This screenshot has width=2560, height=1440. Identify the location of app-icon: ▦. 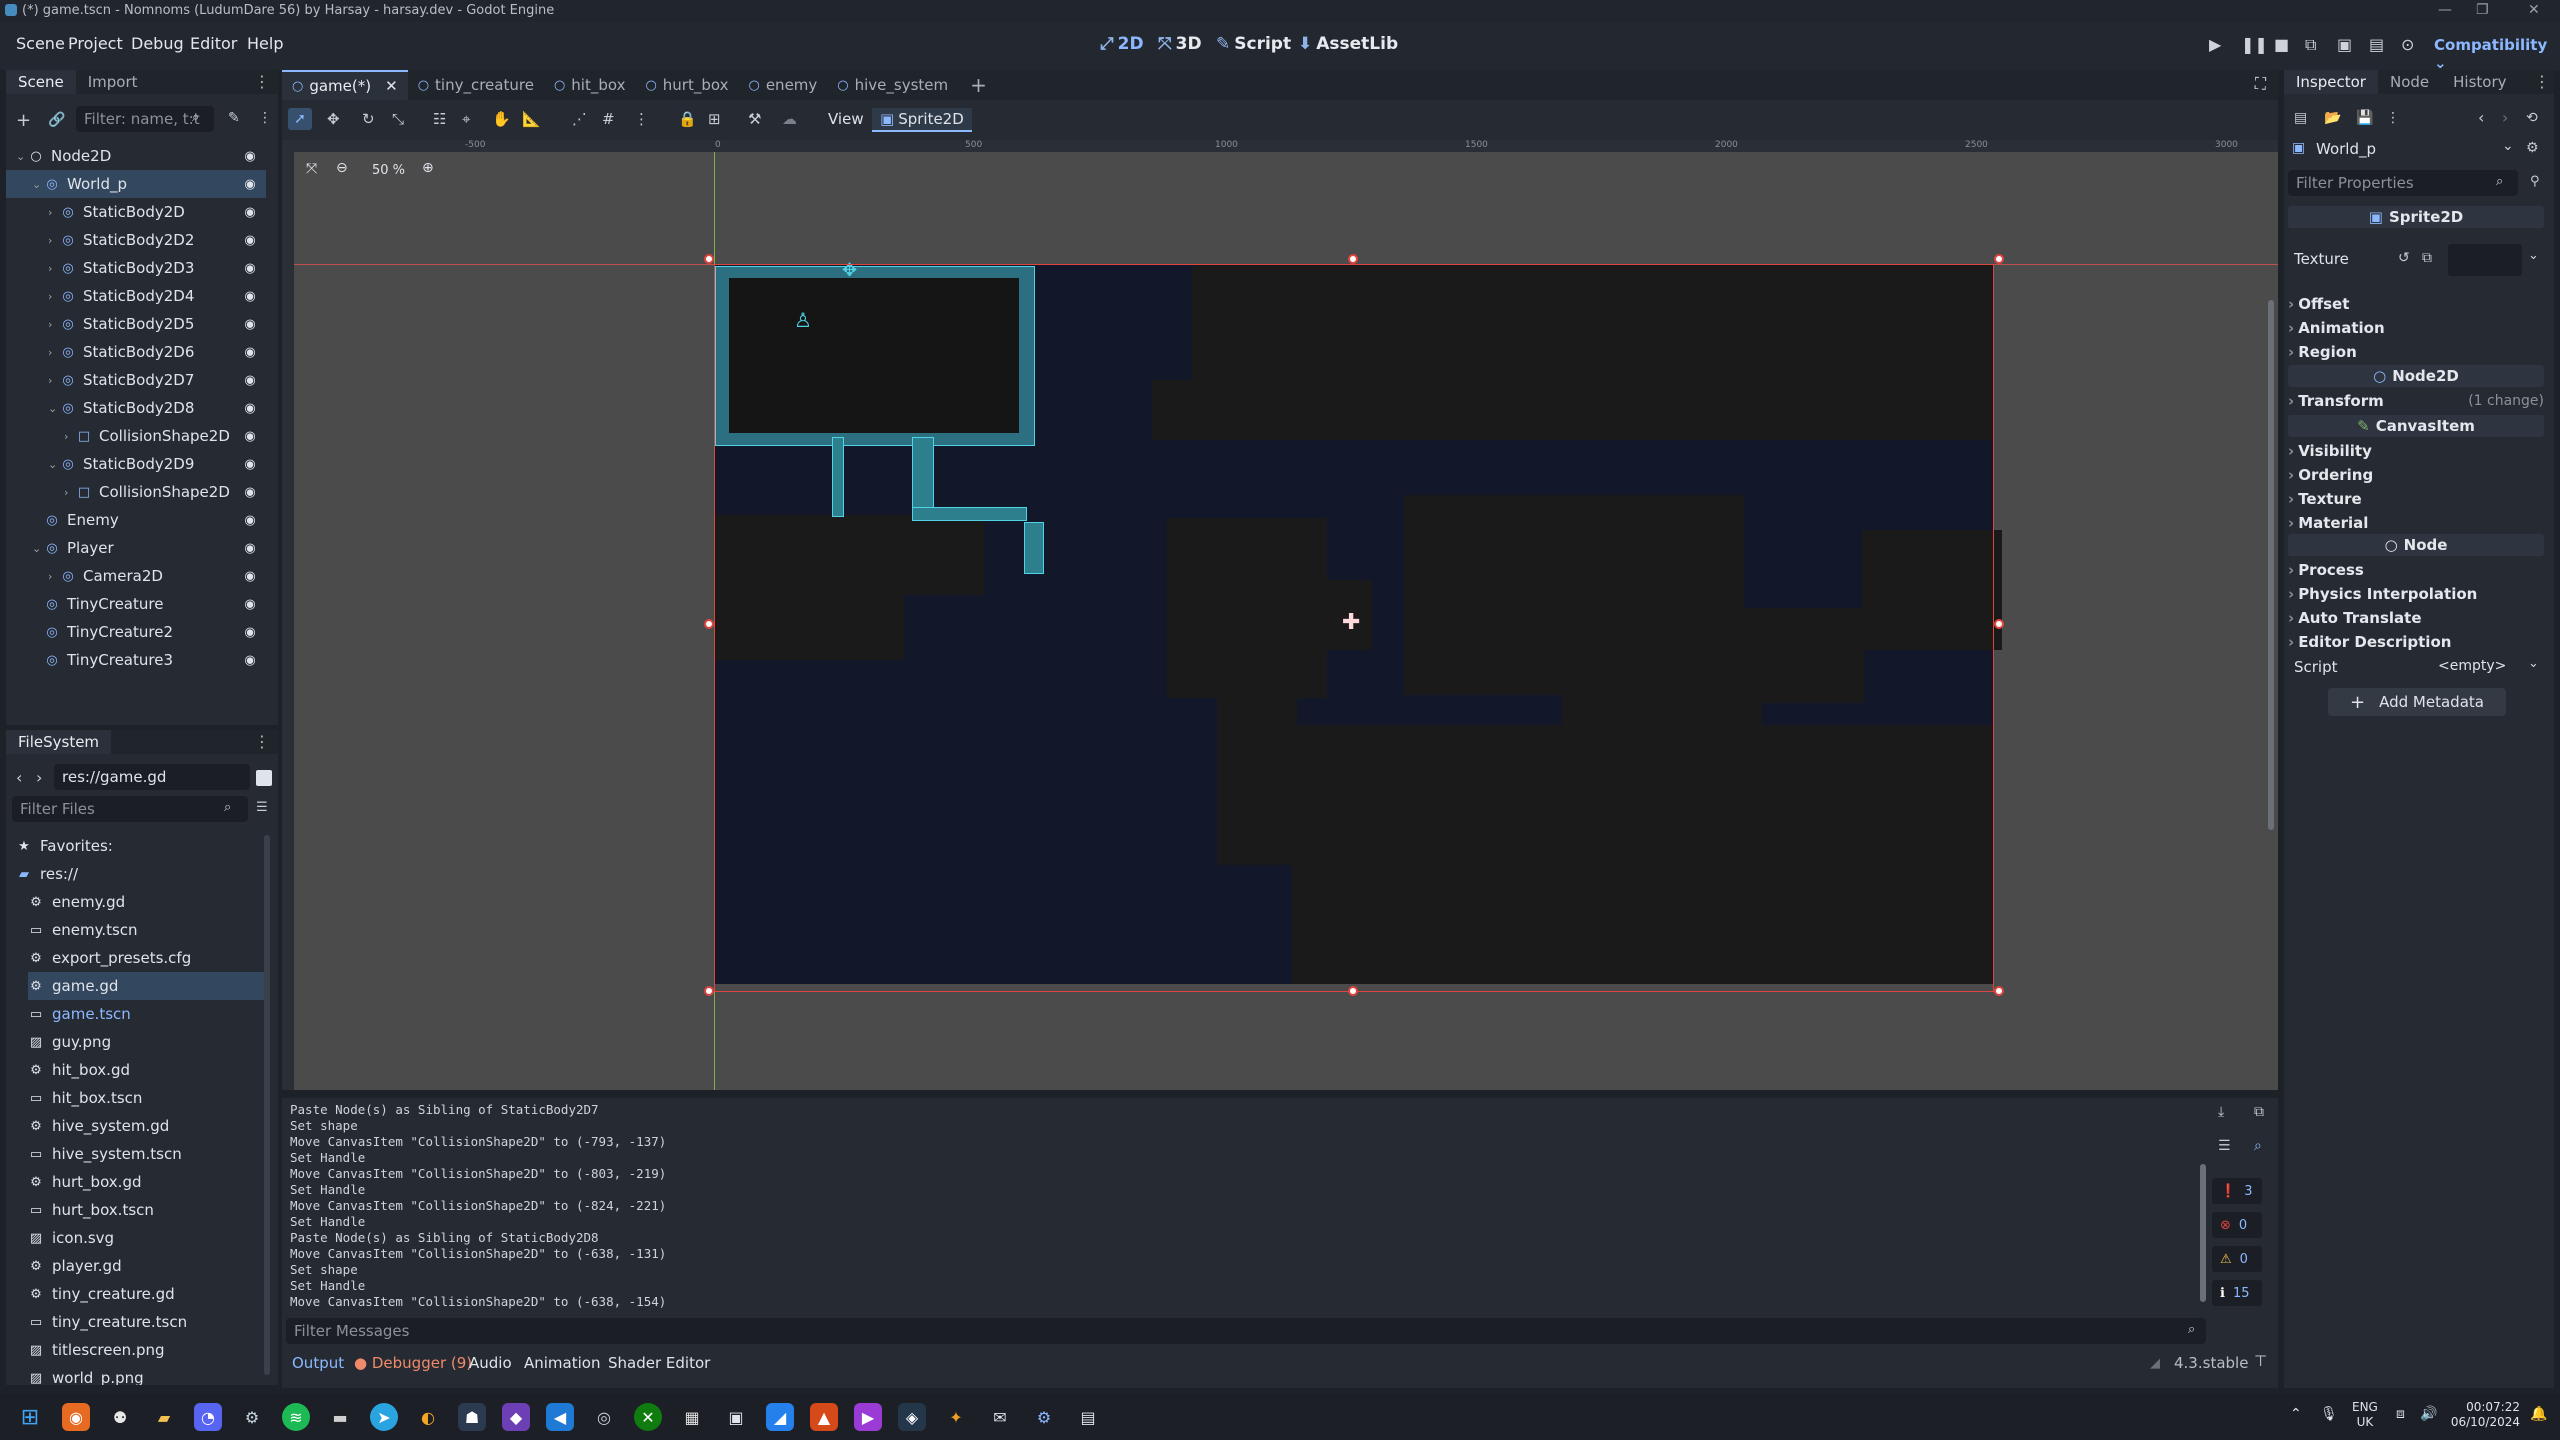
(692, 1417).